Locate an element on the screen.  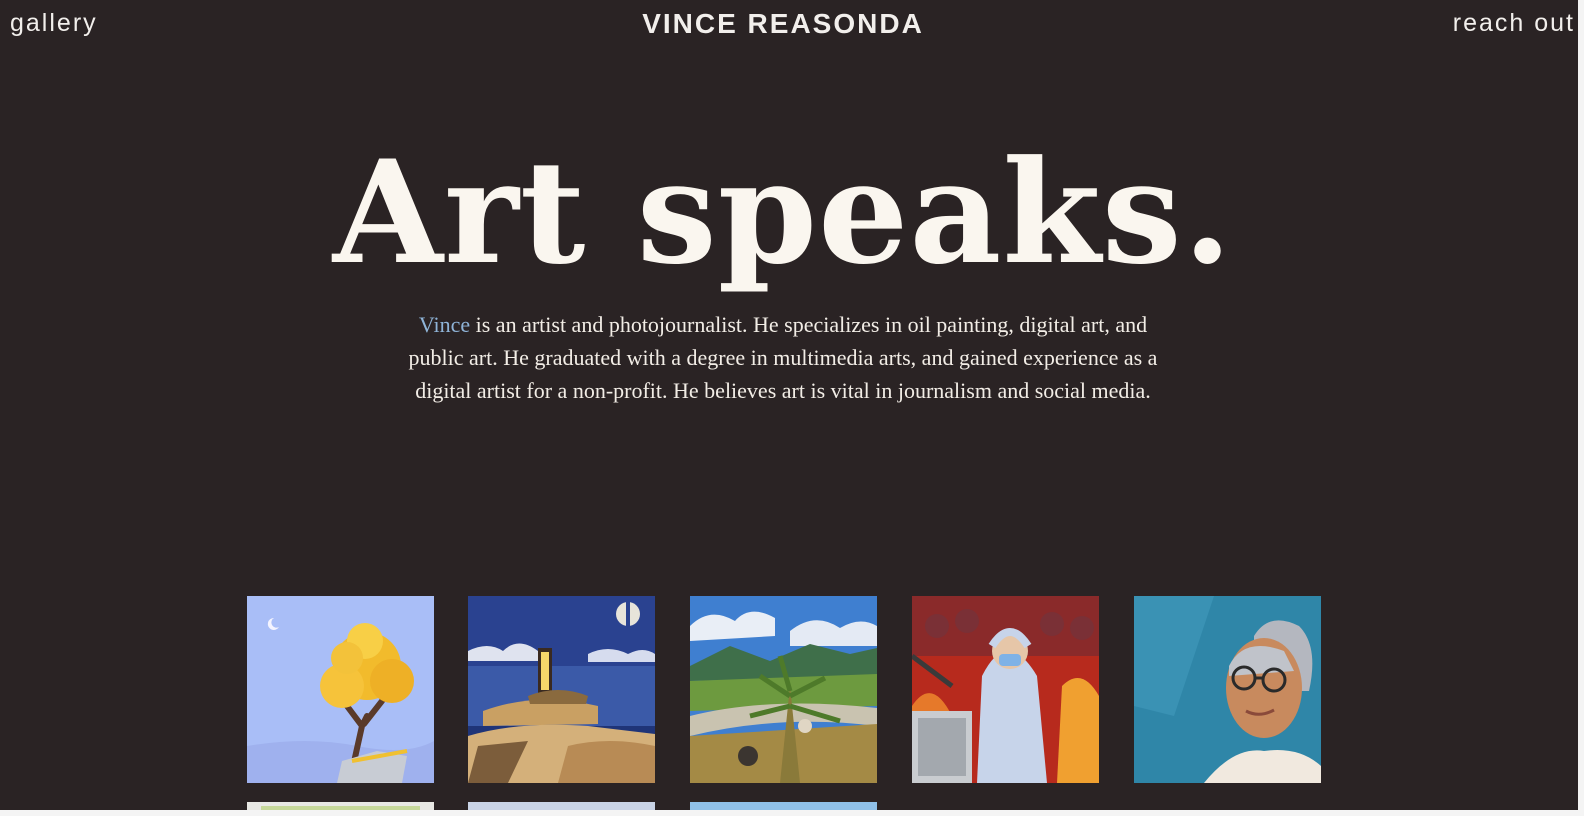
doorway-shore-artwork is located at coordinates (561, 689).